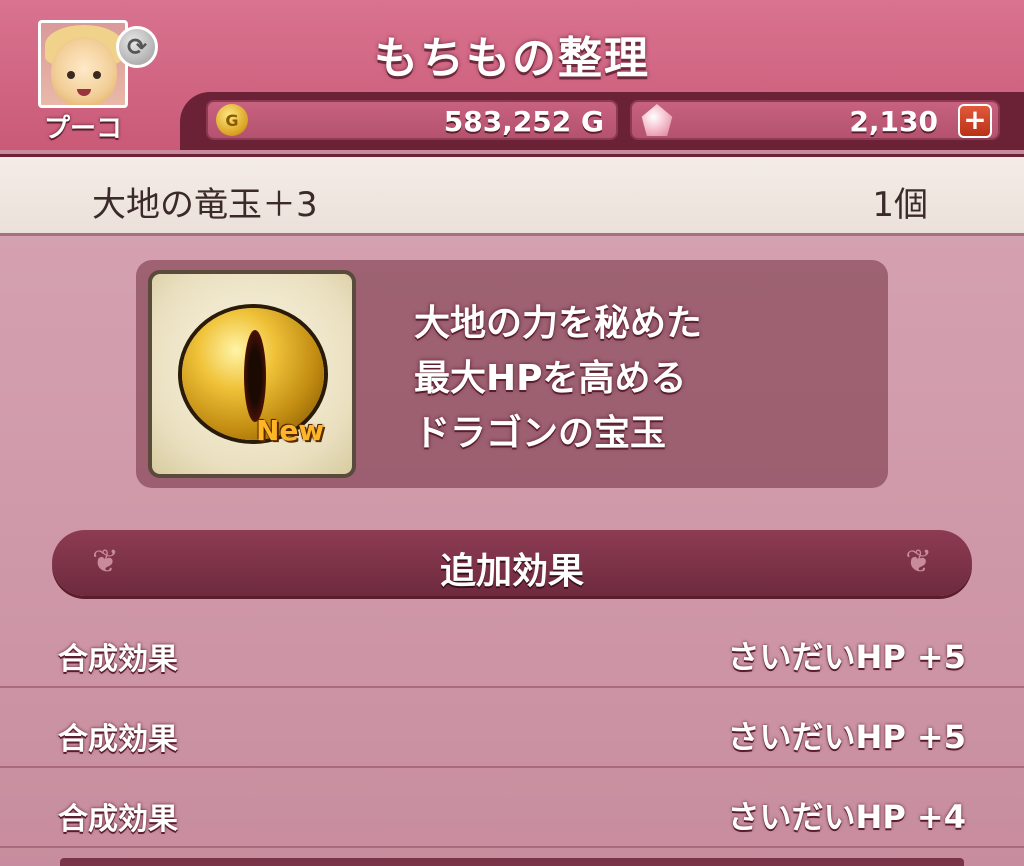  I want to click on swap-icon: ⟳, so click(137, 47).